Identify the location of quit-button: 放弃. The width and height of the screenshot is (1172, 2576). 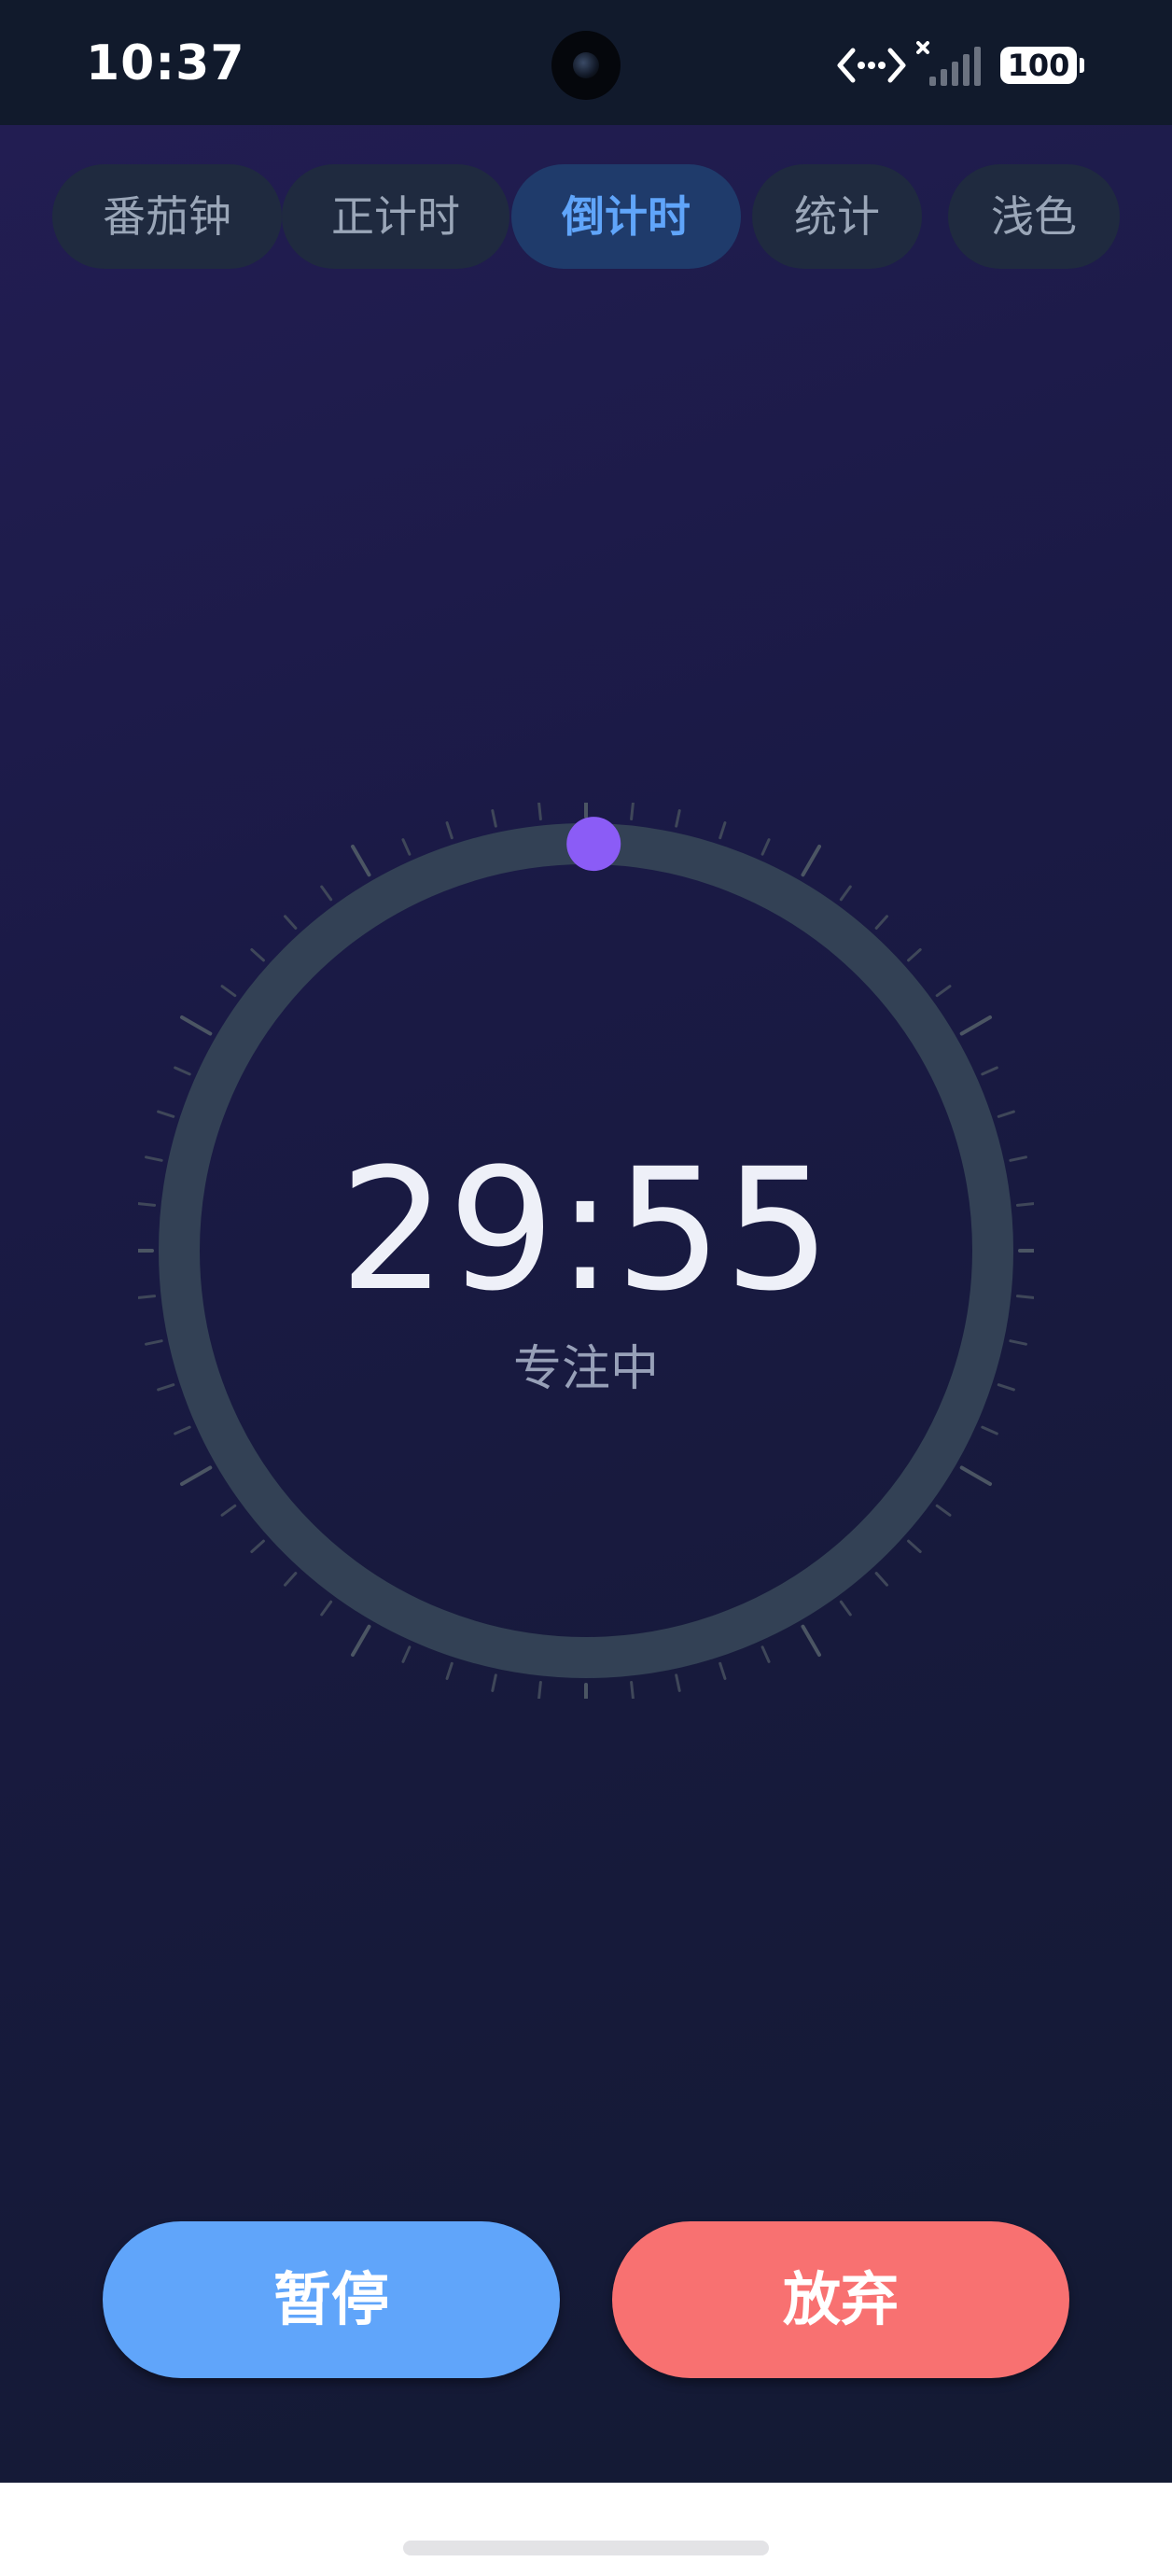
(840, 2299).